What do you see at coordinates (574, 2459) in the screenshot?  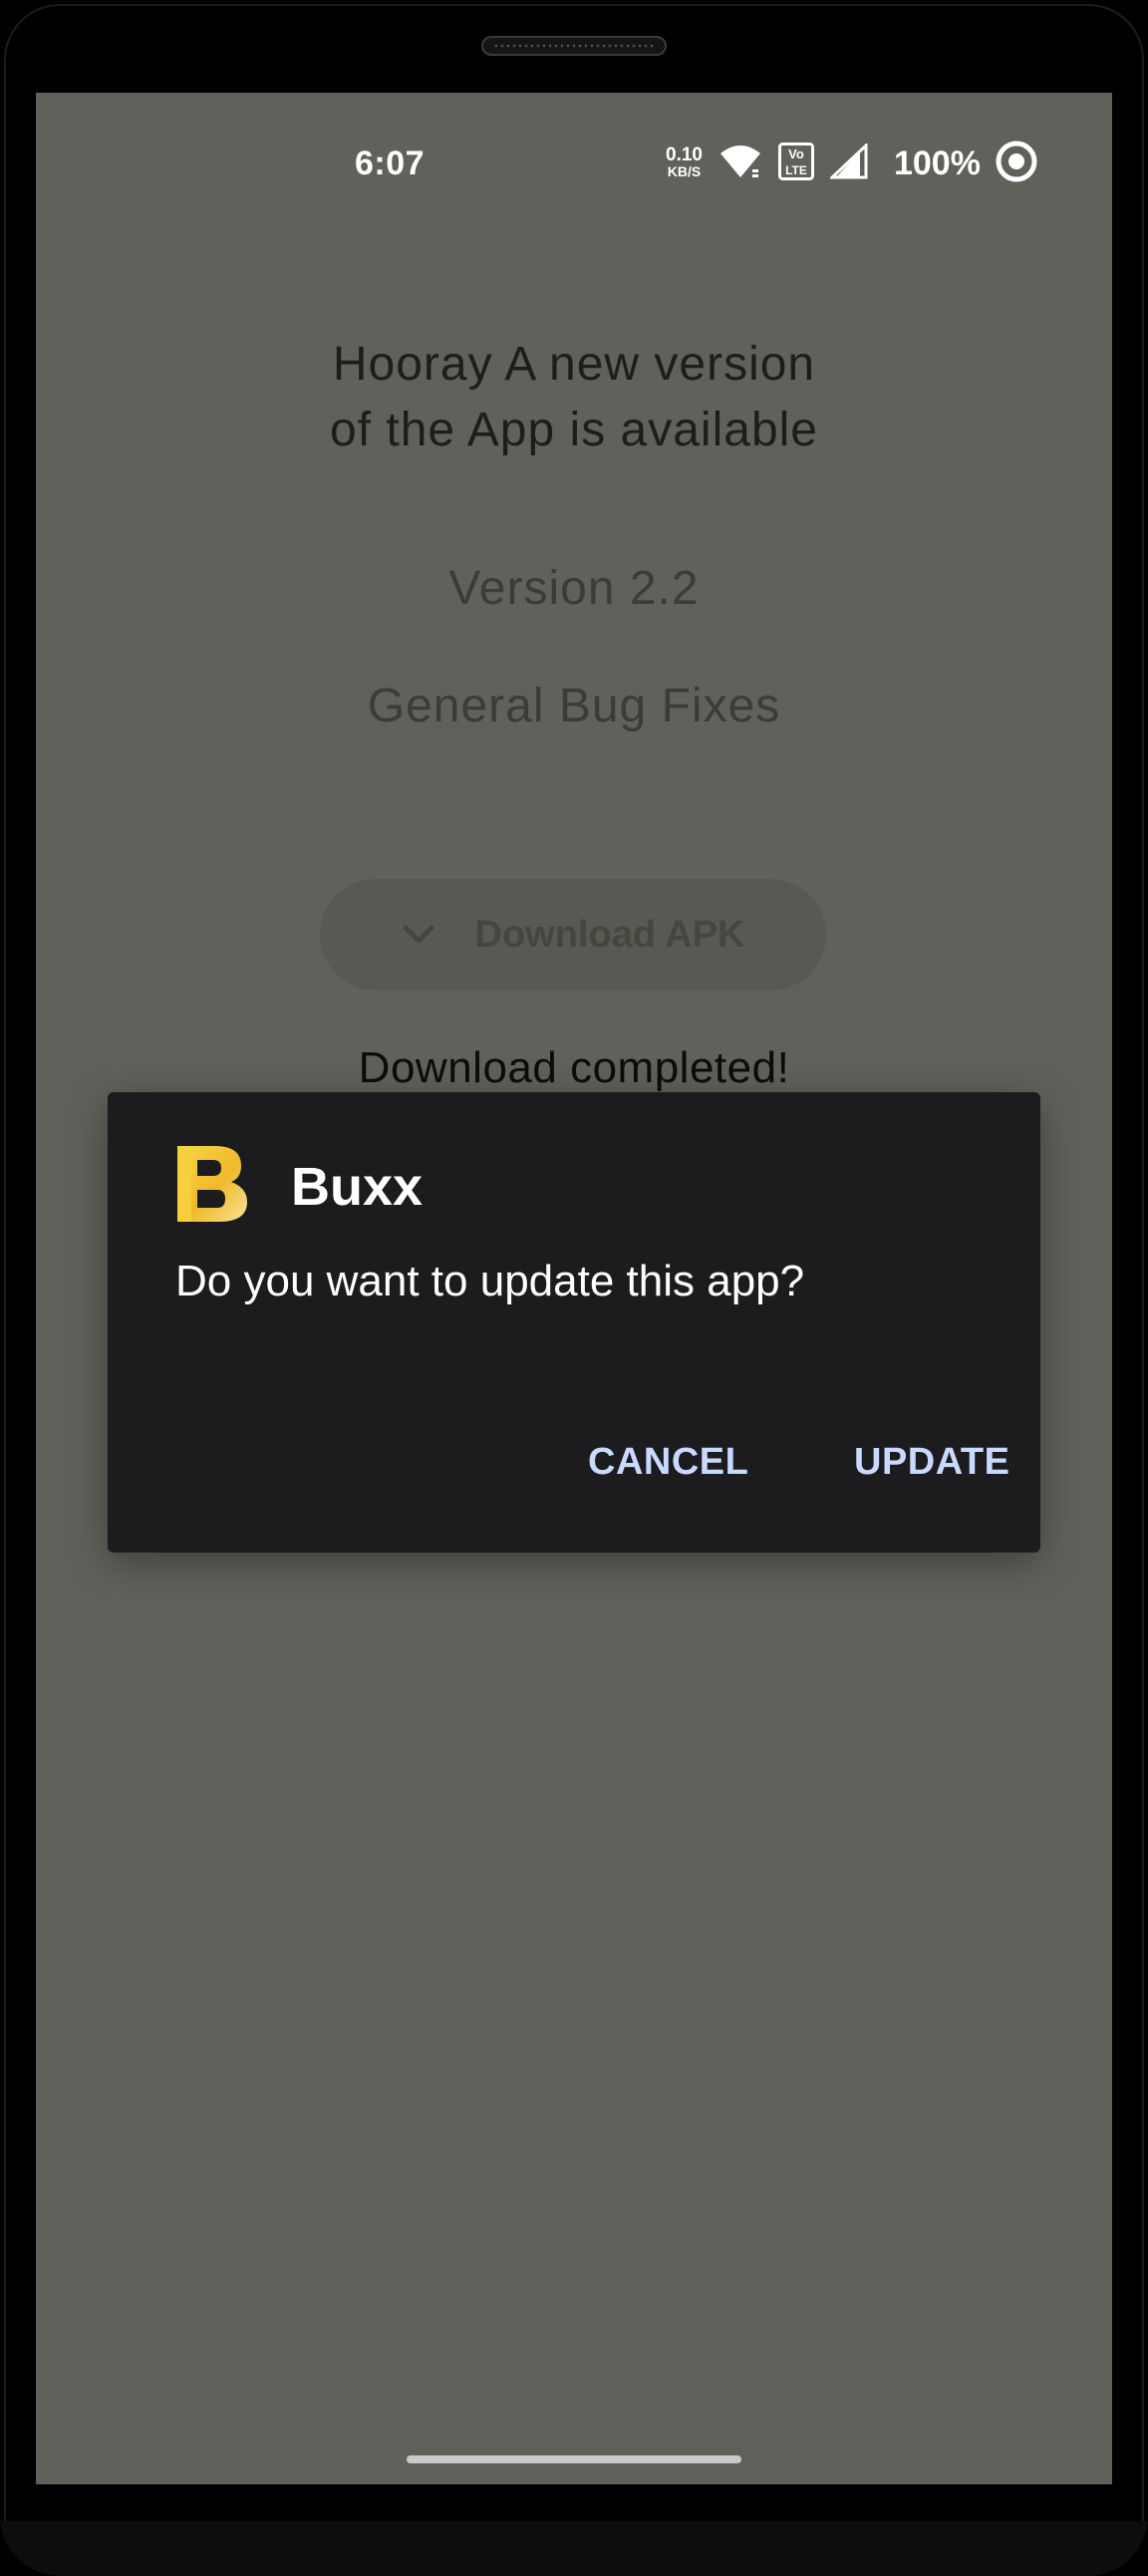 I see `gesture-nav-handle` at bounding box center [574, 2459].